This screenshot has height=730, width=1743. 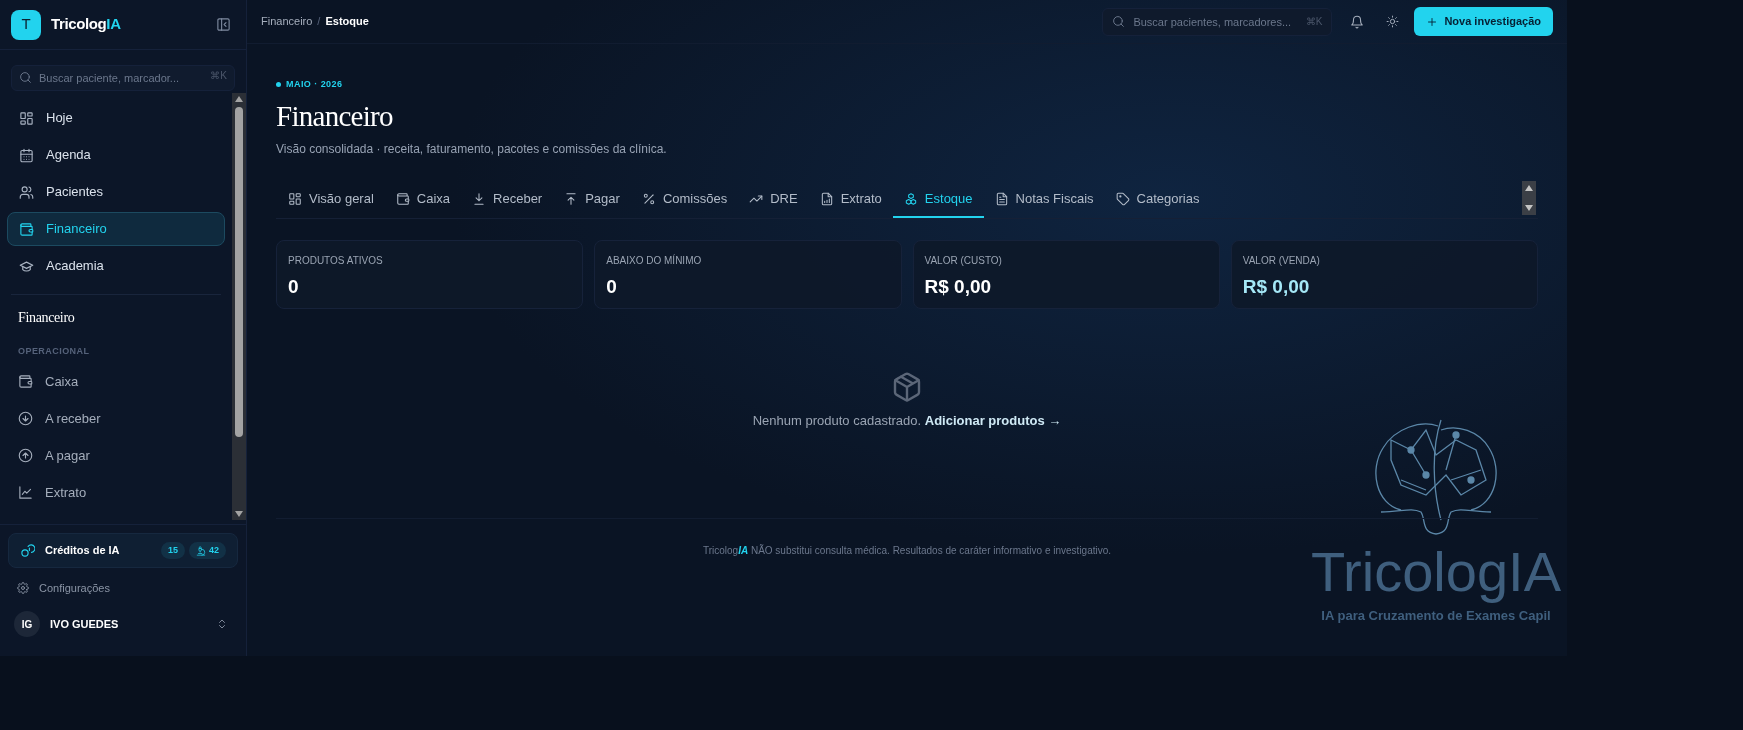 What do you see at coordinates (963, 260) in the screenshot?
I see `stat-label: VALOR (CUSTO)` at bounding box center [963, 260].